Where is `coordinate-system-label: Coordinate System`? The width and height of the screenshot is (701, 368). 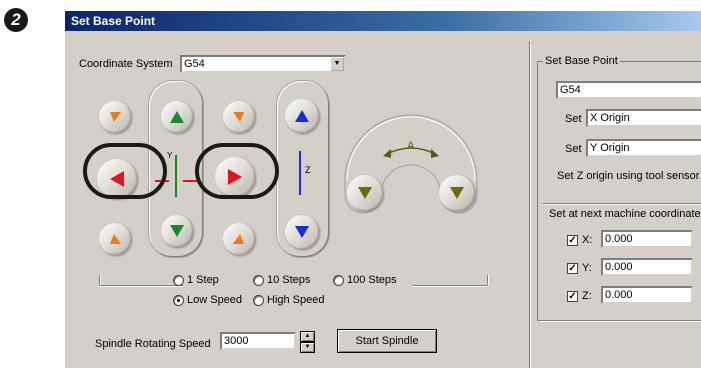 coordinate-system-label: Coordinate System is located at coordinates (126, 64).